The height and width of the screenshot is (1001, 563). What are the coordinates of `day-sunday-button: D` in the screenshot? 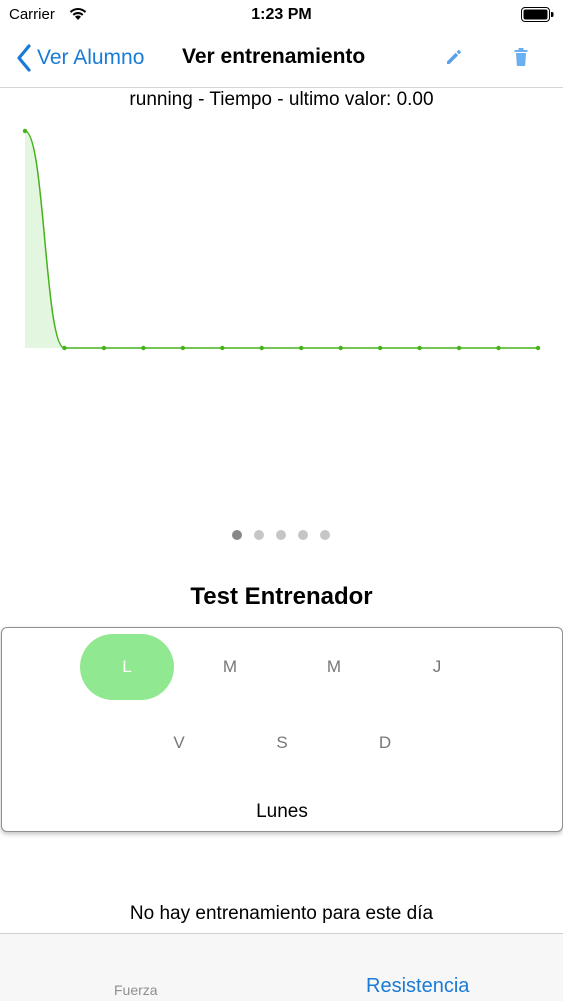 It's located at (385, 743).